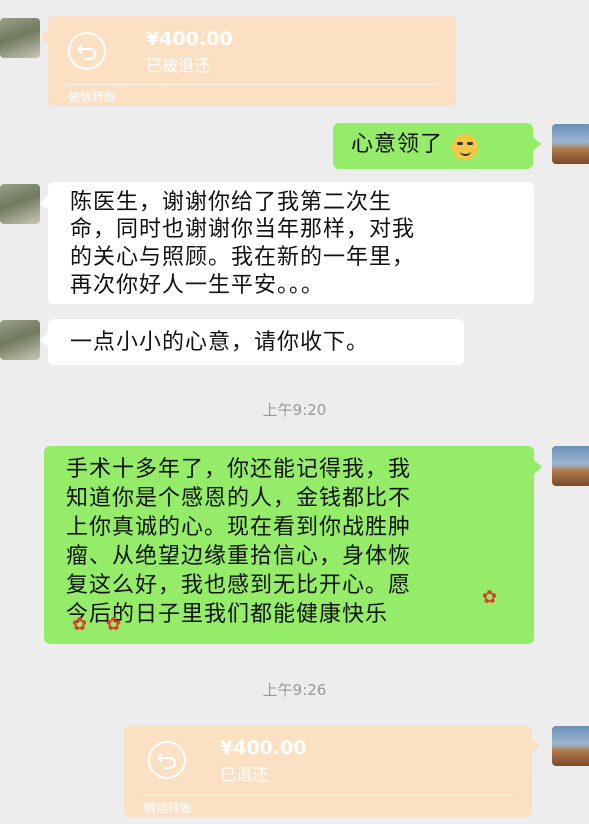 The image size is (589, 824). I want to click on message-line: 瘤、从绝望边缘重拾信心，身体恢, so click(239, 556).